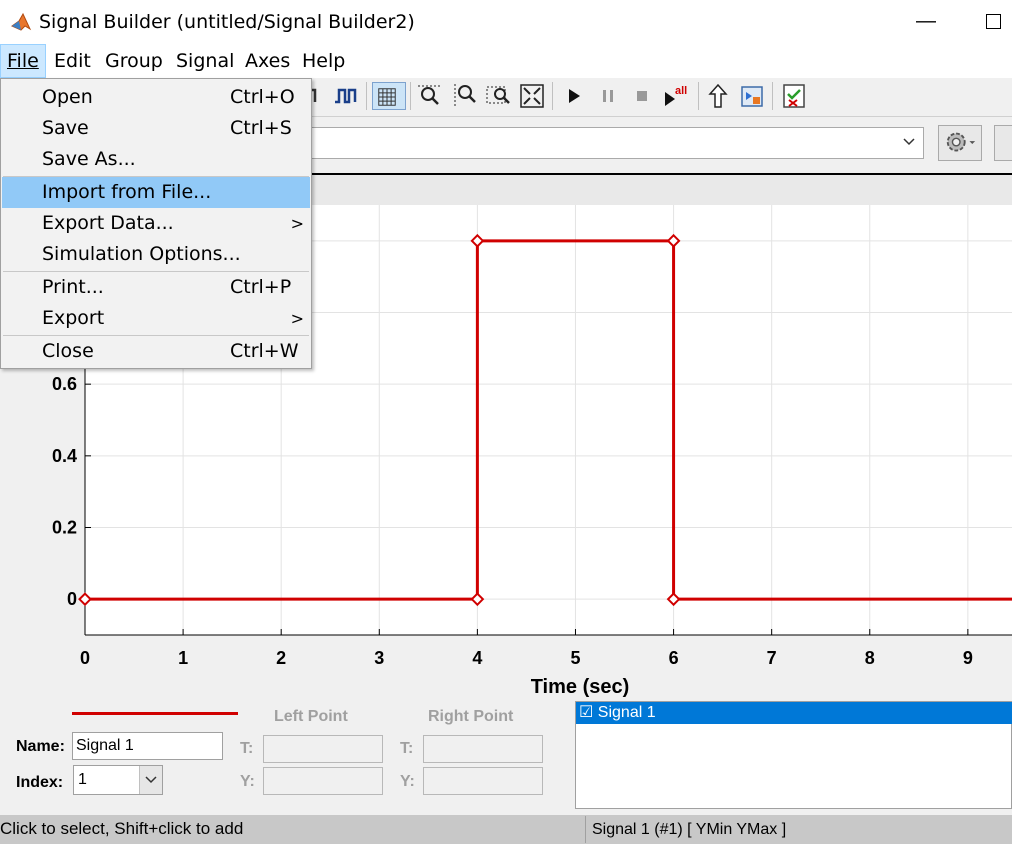 The height and width of the screenshot is (844, 1012). Describe the element at coordinates (156, 128) in the screenshot. I see `menu-item-save: Save Ctrl+S` at that location.